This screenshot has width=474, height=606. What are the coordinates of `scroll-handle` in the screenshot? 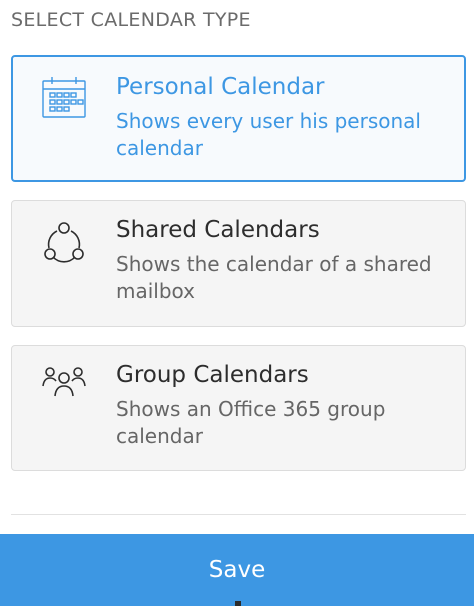 It's located at (238, 603).